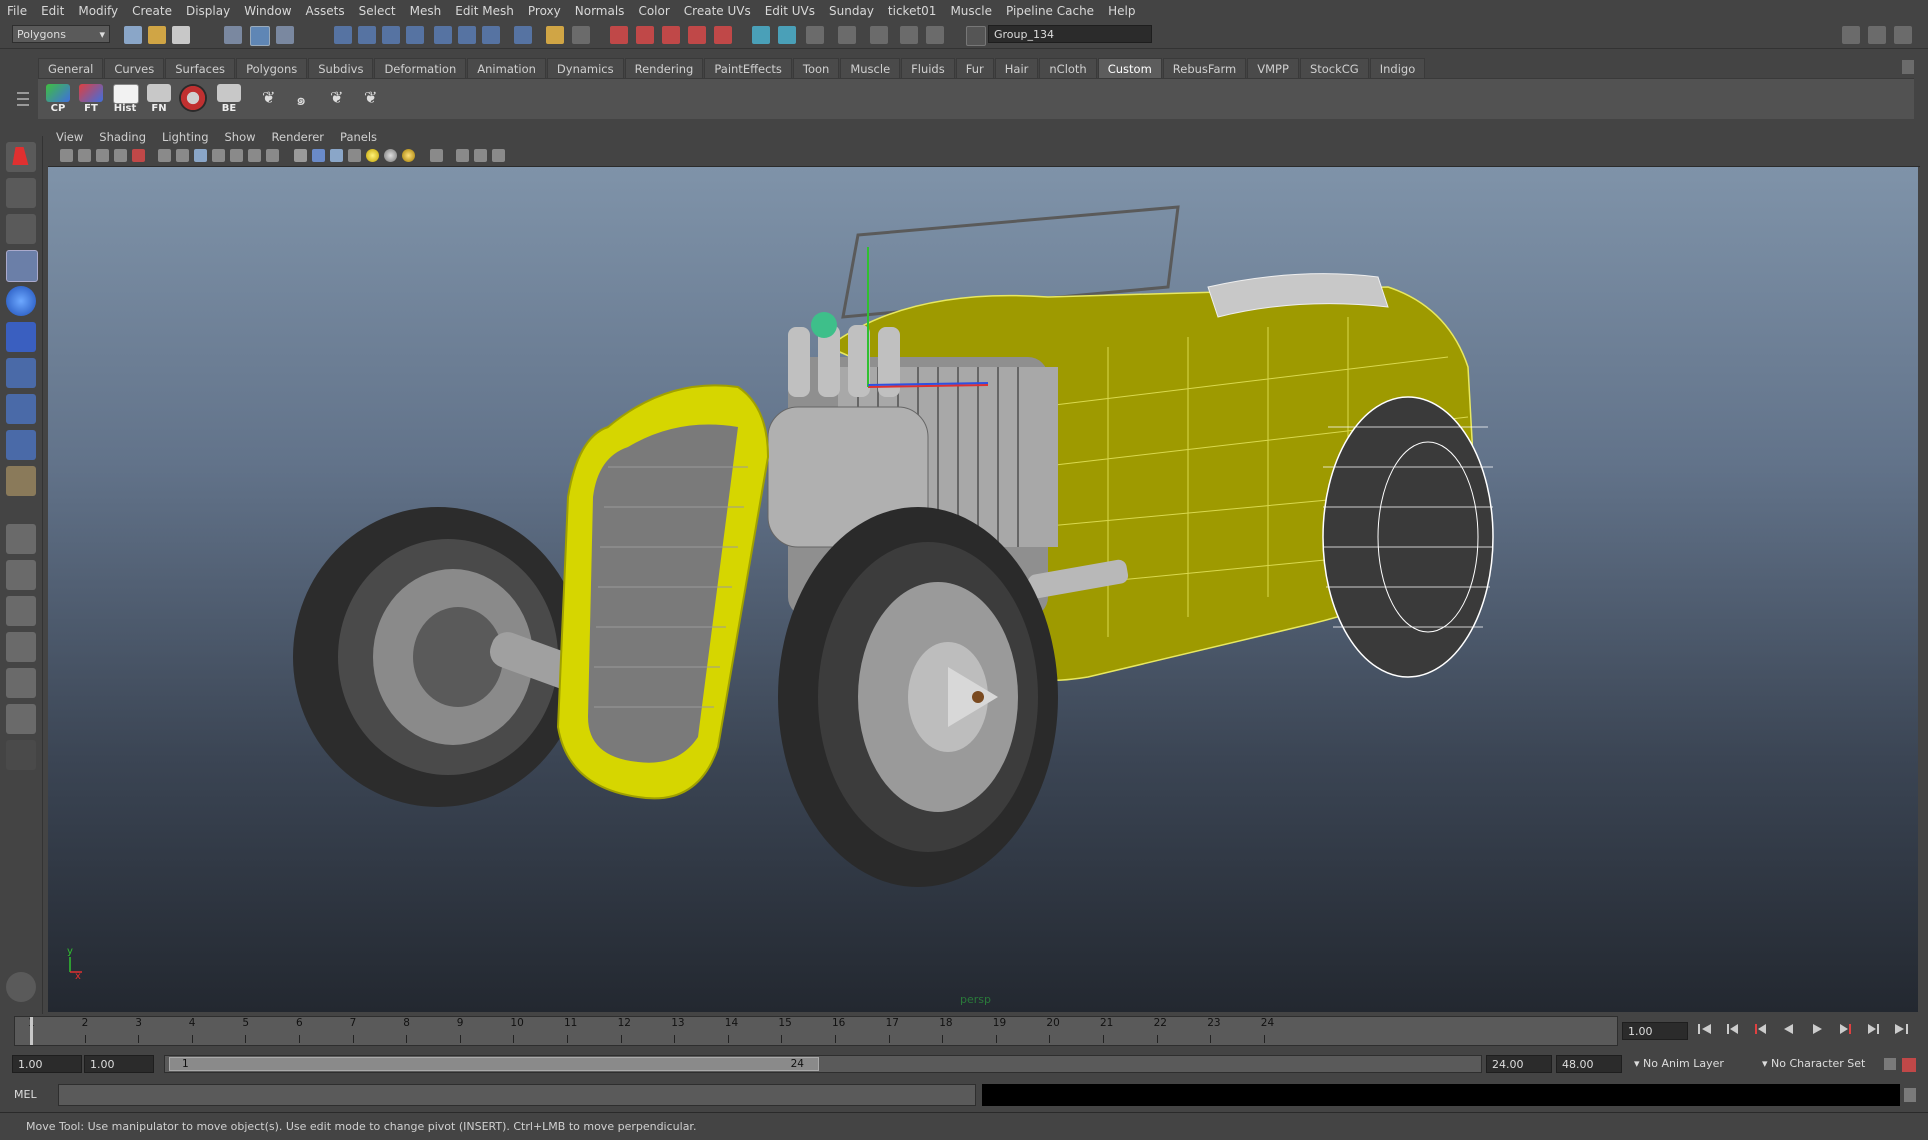 The width and height of the screenshot is (1928, 1140). I want to click on shelf-tab-ncloth: nCloth, so click(1068, 68).